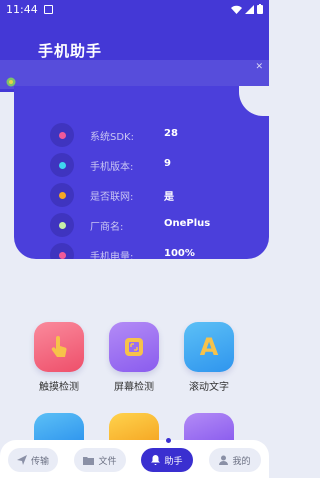  I want to click on letter-a-icon: A, so click(209, 347).